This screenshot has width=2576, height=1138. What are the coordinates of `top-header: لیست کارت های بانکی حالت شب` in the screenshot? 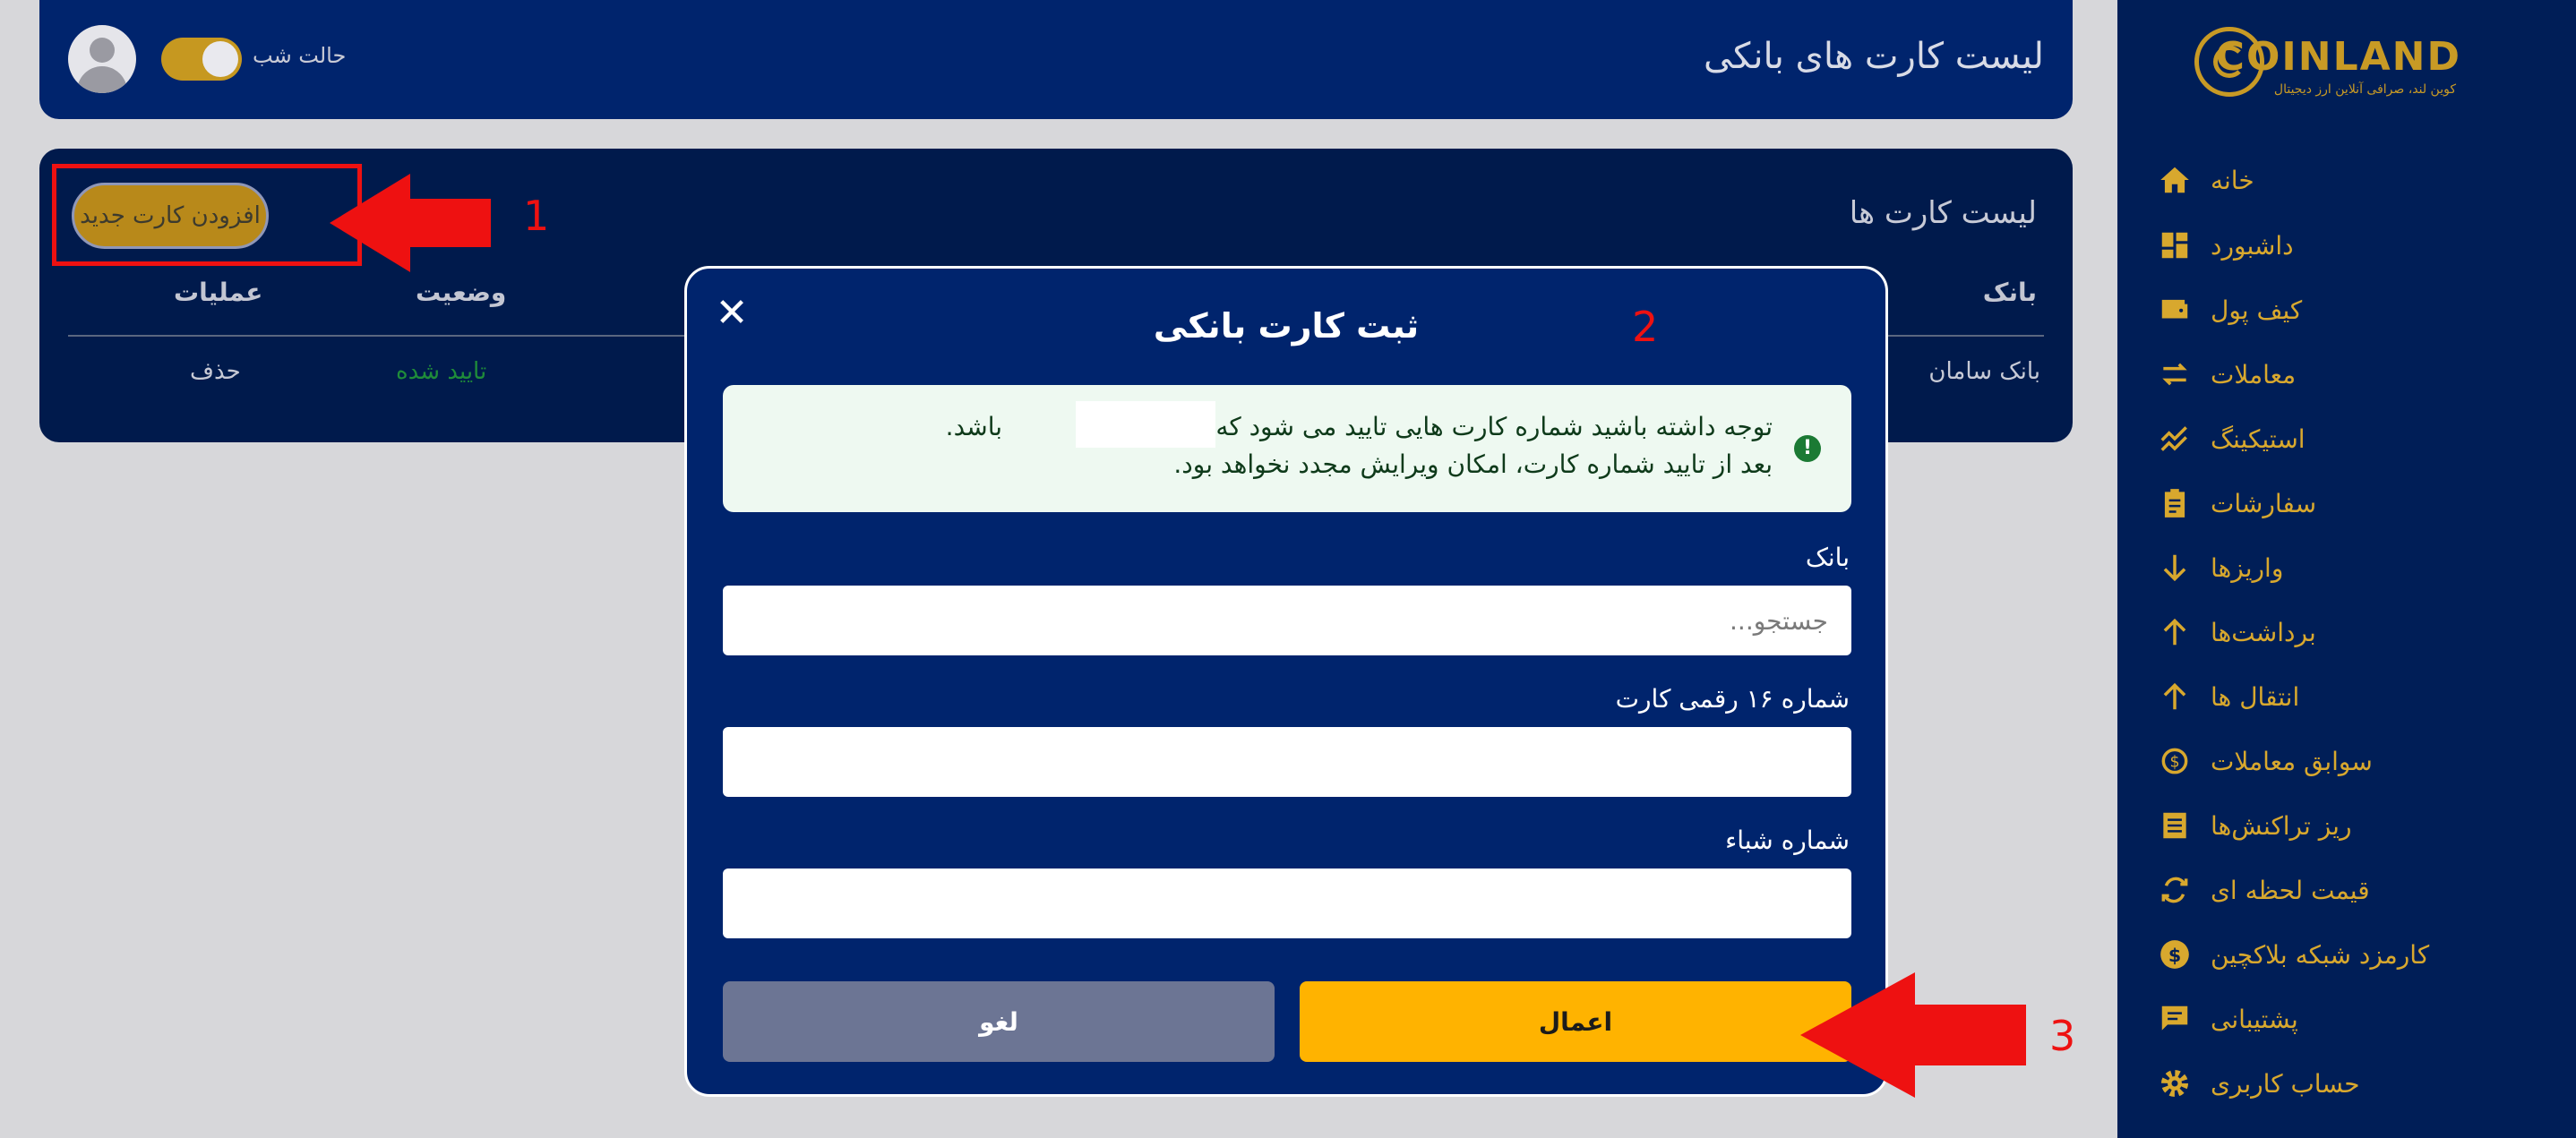 It's located at (1056, 59).